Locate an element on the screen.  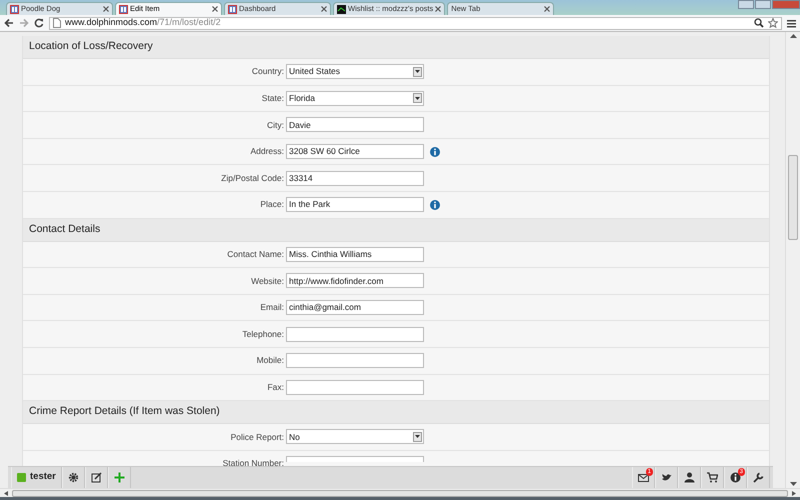
field-label: Country: is located at coordinates (267, 71).